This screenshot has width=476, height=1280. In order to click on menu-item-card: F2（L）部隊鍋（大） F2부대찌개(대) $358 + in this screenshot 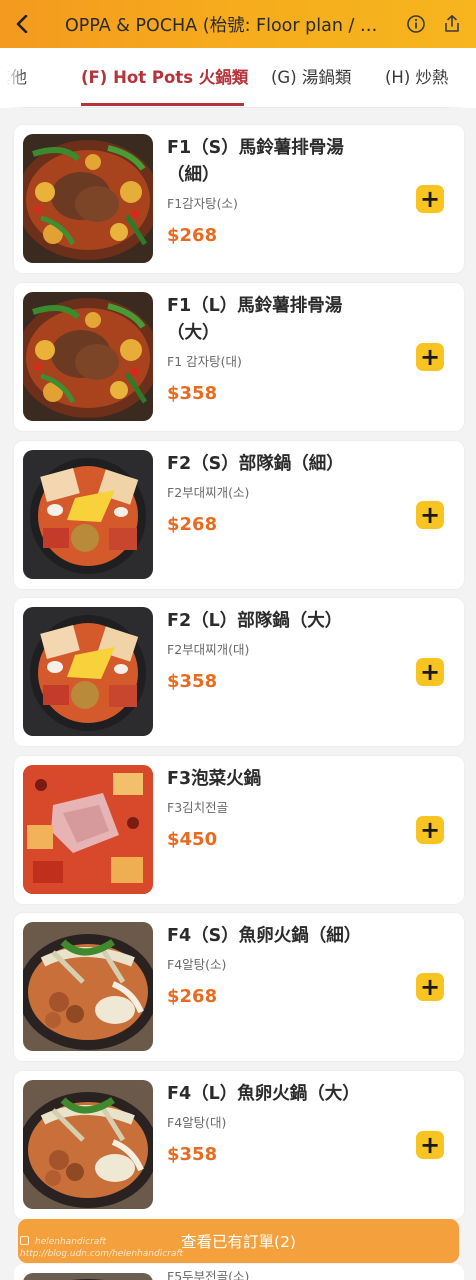, I will do `click(239, 672)`.